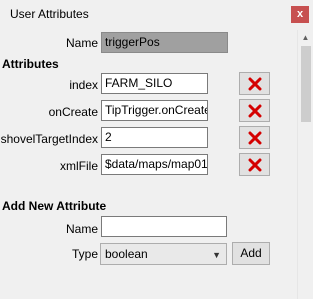 This screenshot has width=320, height=299. What do you see at coordinates (300, 14) in the screenshot?
I see `close-button: x` at bounding box center [300, 14].